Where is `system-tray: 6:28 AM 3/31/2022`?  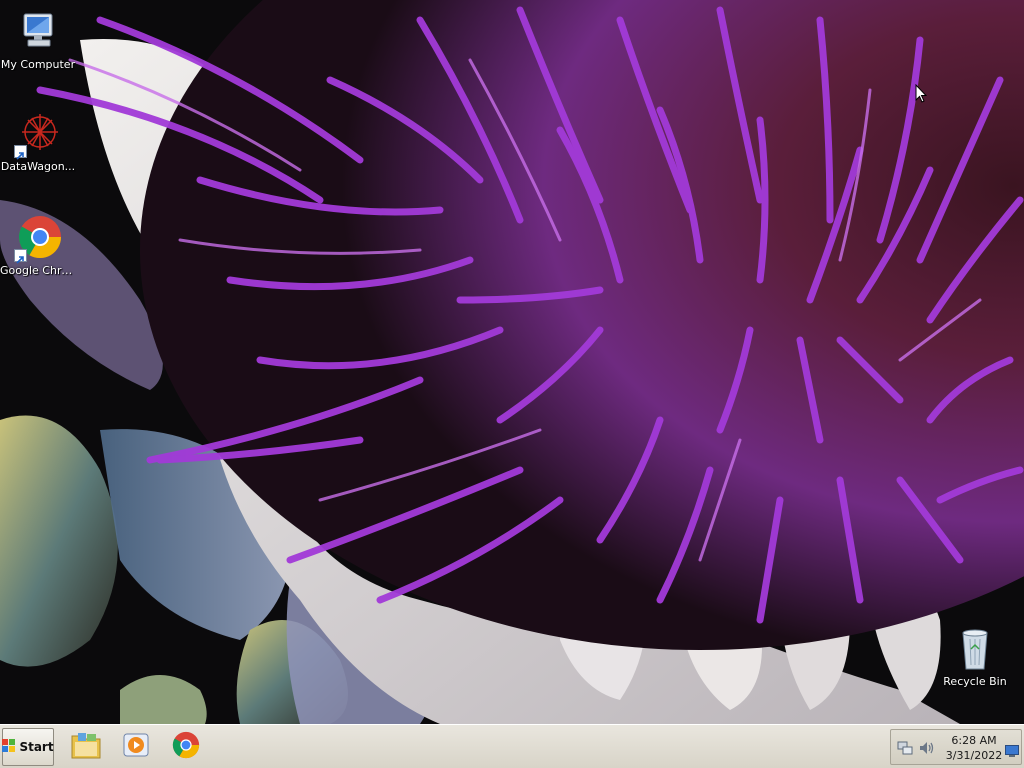
system-tray: 6:28 AM 3/31/2022 is located at coordinates (956, 747).